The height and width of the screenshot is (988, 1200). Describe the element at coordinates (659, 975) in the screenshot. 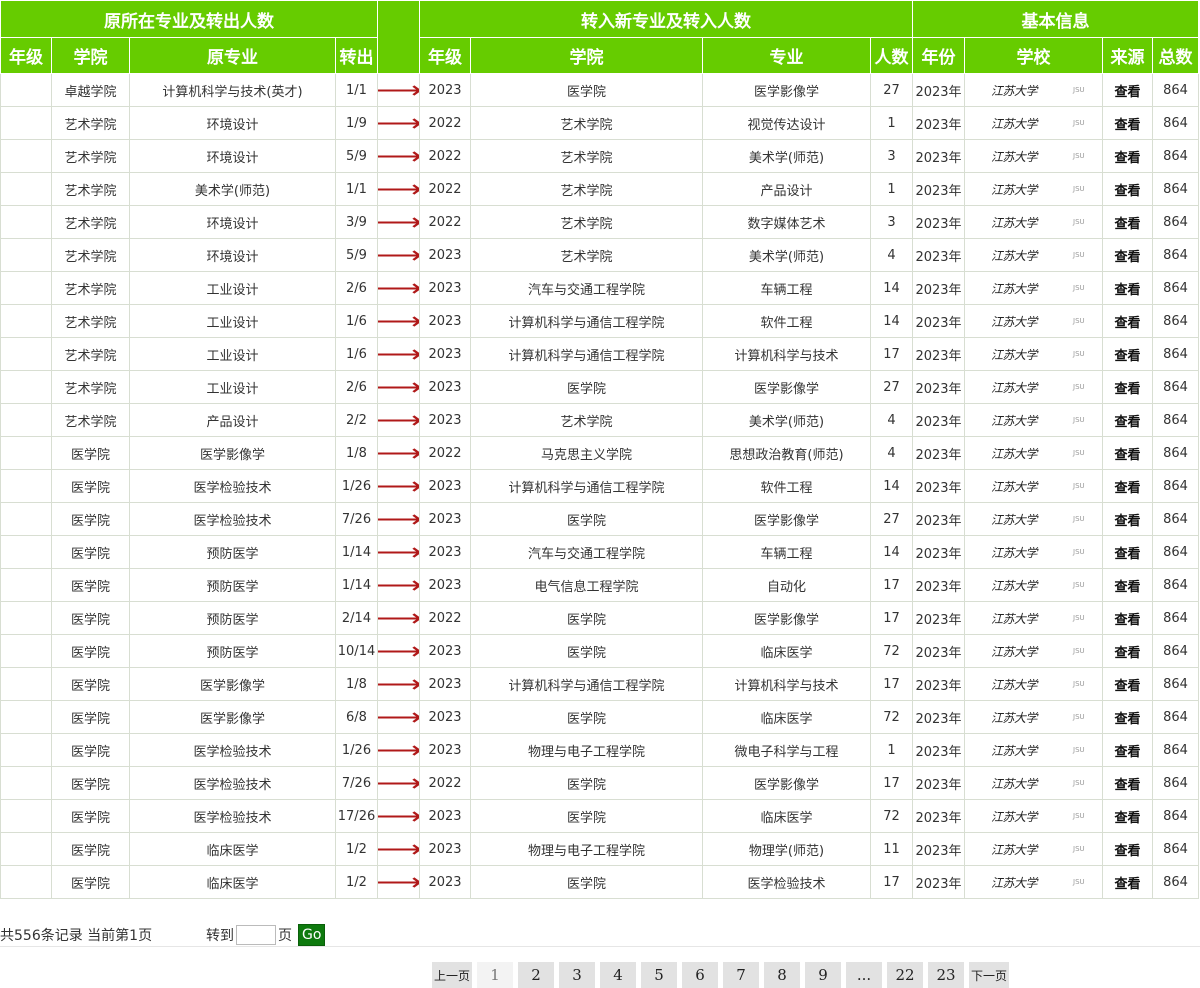

I see `page-button: 5` at that location.